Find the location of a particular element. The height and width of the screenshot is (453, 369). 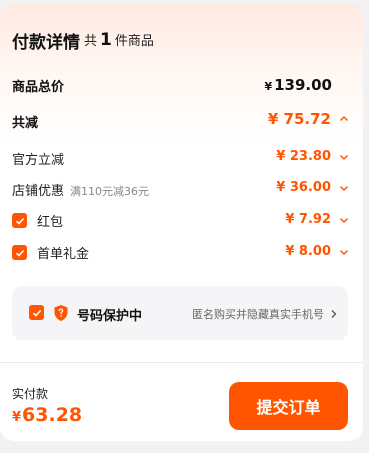

redpacket-checkbox is located at coordinates (19, 220).